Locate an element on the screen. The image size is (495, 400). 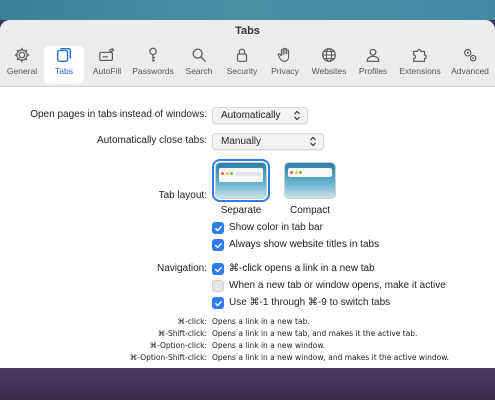
shortcut-key: ⌘-Option-click: is located at coordinates (178, 345).